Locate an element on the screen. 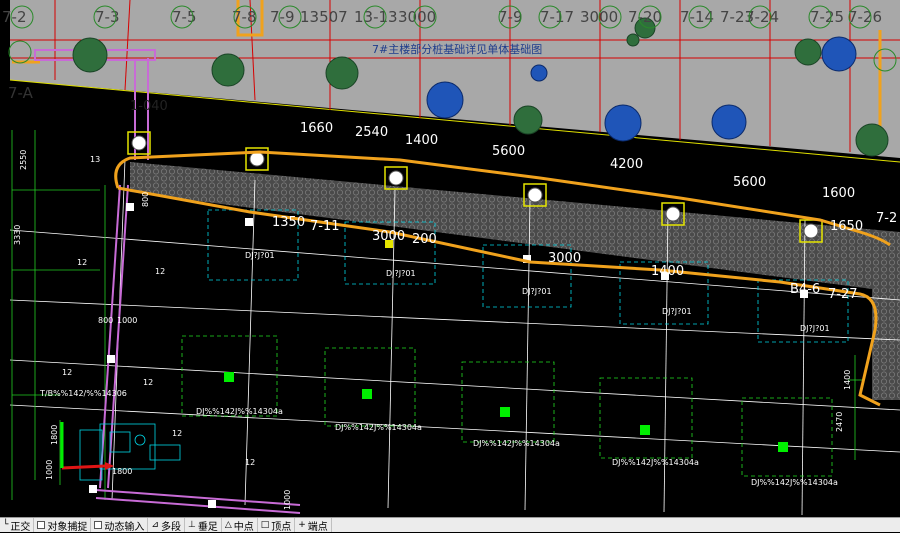 The image size is (900, 533). svg-text: 2470 is located at coordinates (839, 422).